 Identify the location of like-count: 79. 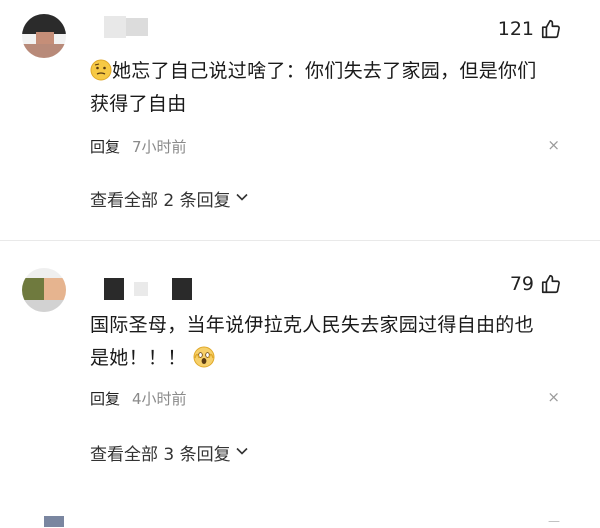
(521, 284).